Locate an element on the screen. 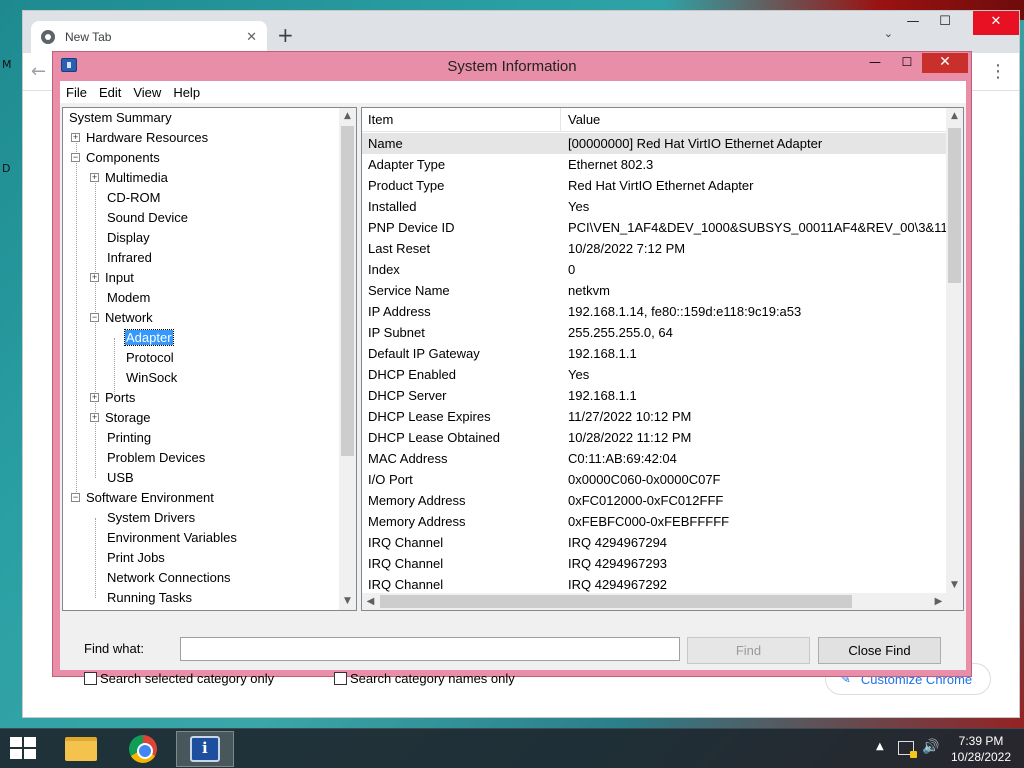 This screenshot has width=1024, height=768. taskbar-clock: 7:39 PM 10/28/2022 is located at coordinates (981, 749).